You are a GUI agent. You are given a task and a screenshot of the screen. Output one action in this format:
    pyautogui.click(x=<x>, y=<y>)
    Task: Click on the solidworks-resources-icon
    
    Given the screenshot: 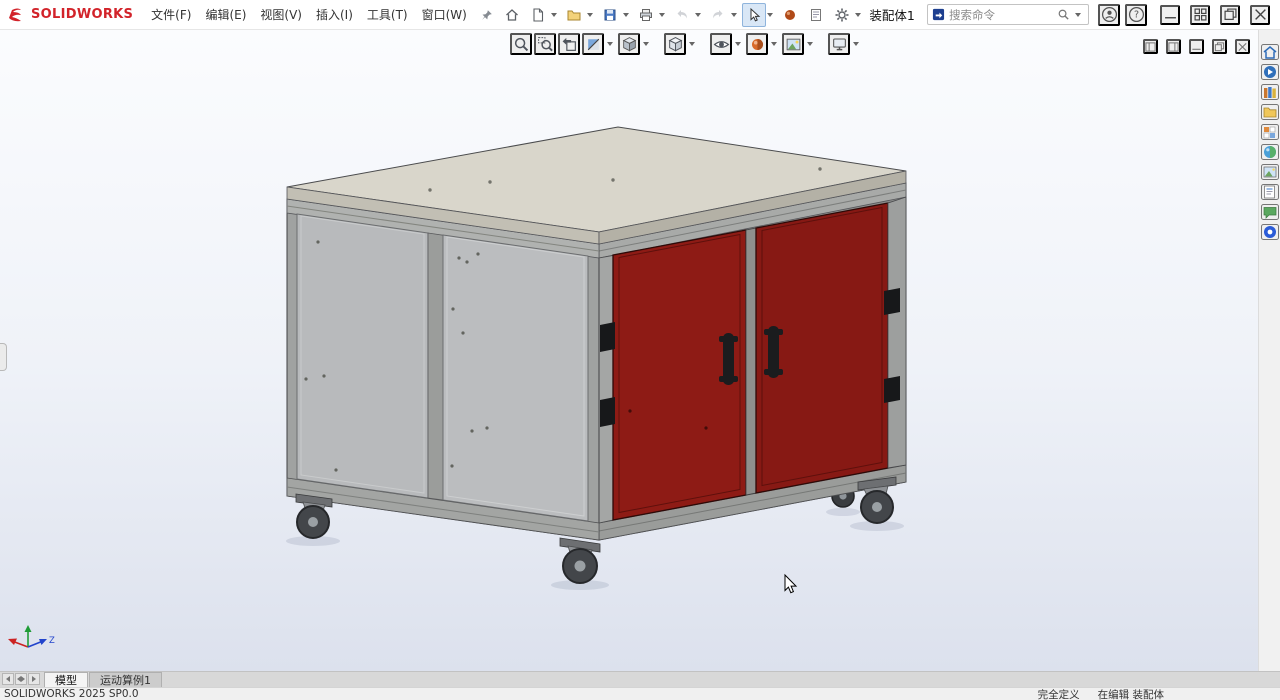 What is the action you would take?
    pyautogui.click(x=1269, y=72)
    